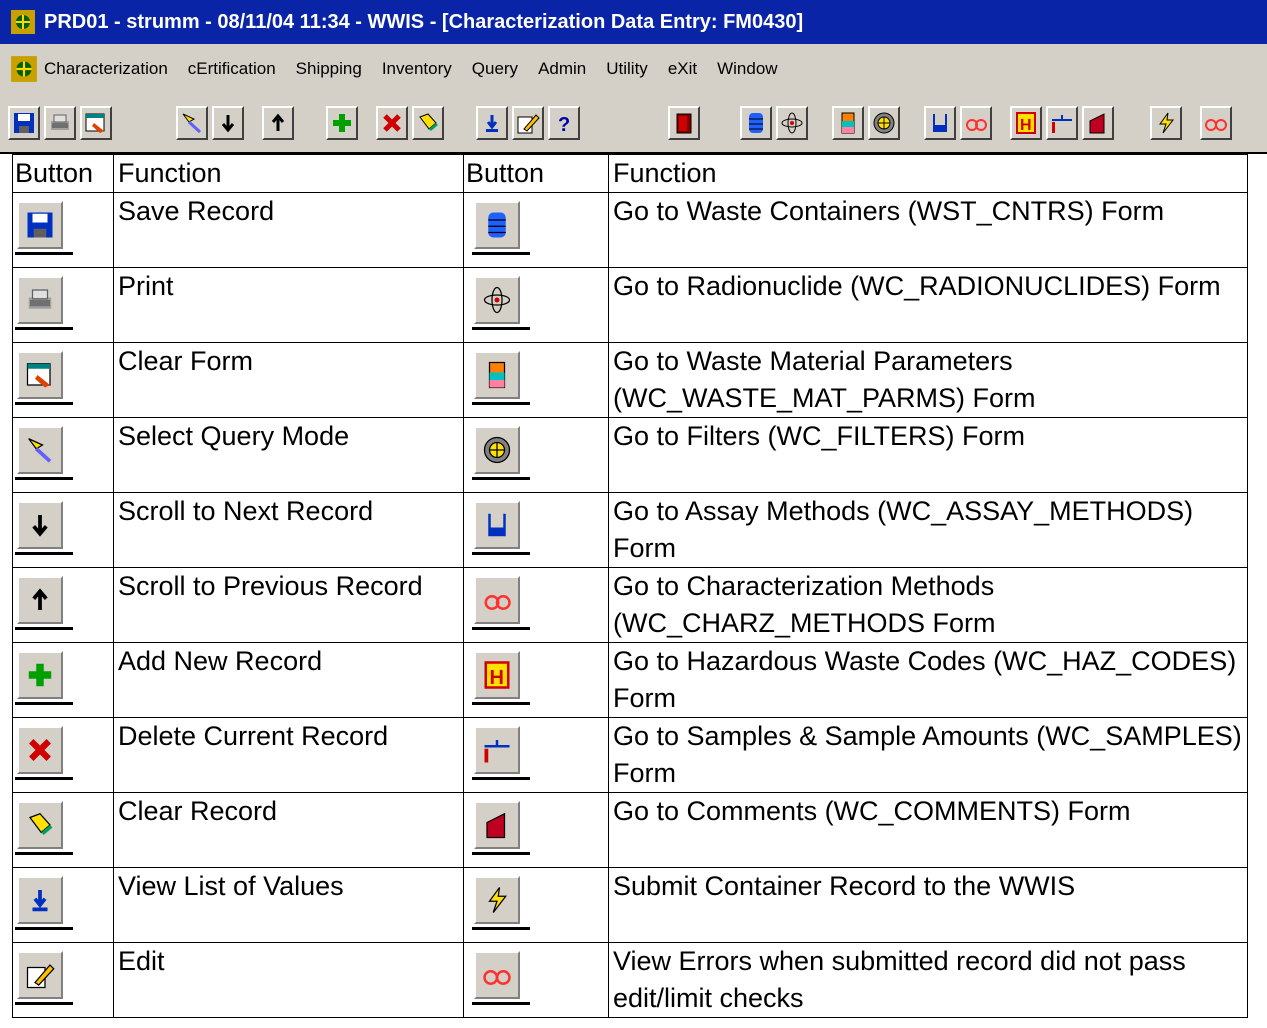 The image size is (1267, 1028). What do you see at coordinates (288, 230) in the screenshot?
I see `function-cell: Save Record` at bounding box center [288, 230].